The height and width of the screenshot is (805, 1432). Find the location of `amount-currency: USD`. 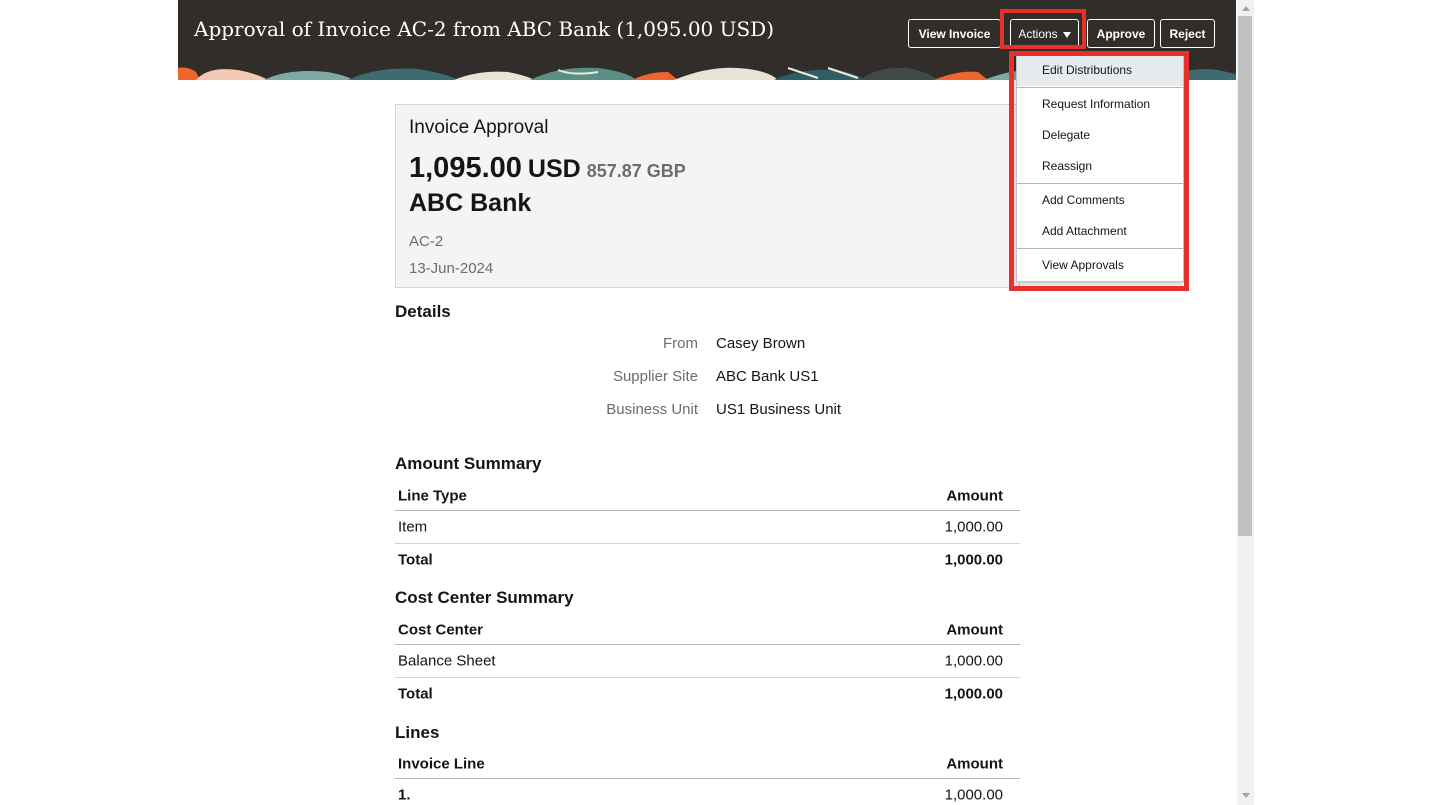

amount-currency: USD is located at coordinates (554, 169).